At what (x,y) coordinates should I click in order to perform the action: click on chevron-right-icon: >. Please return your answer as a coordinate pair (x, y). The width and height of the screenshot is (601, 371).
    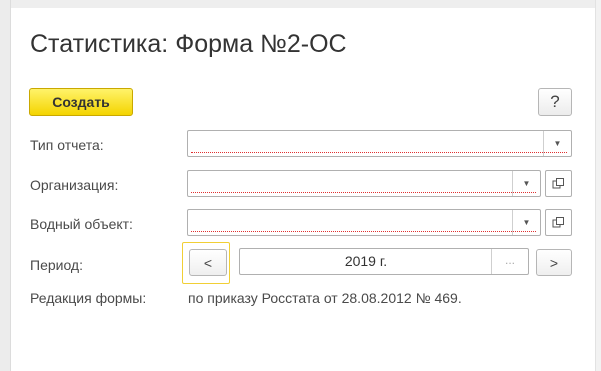
    Looking at the image, I should click on (554, 262).